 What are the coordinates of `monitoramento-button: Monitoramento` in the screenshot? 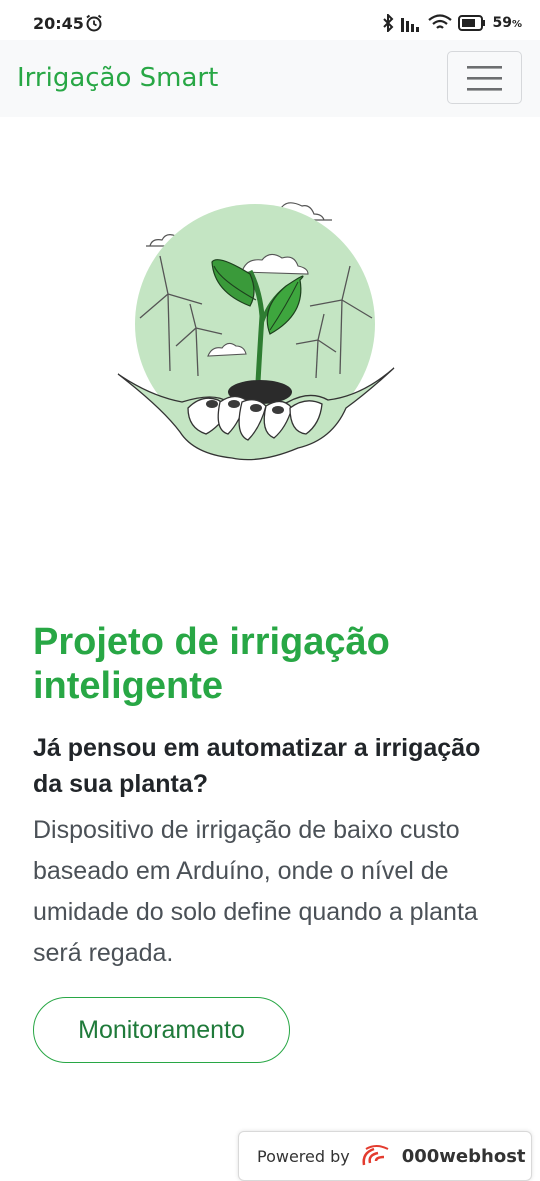 It's located at (161, 1030).